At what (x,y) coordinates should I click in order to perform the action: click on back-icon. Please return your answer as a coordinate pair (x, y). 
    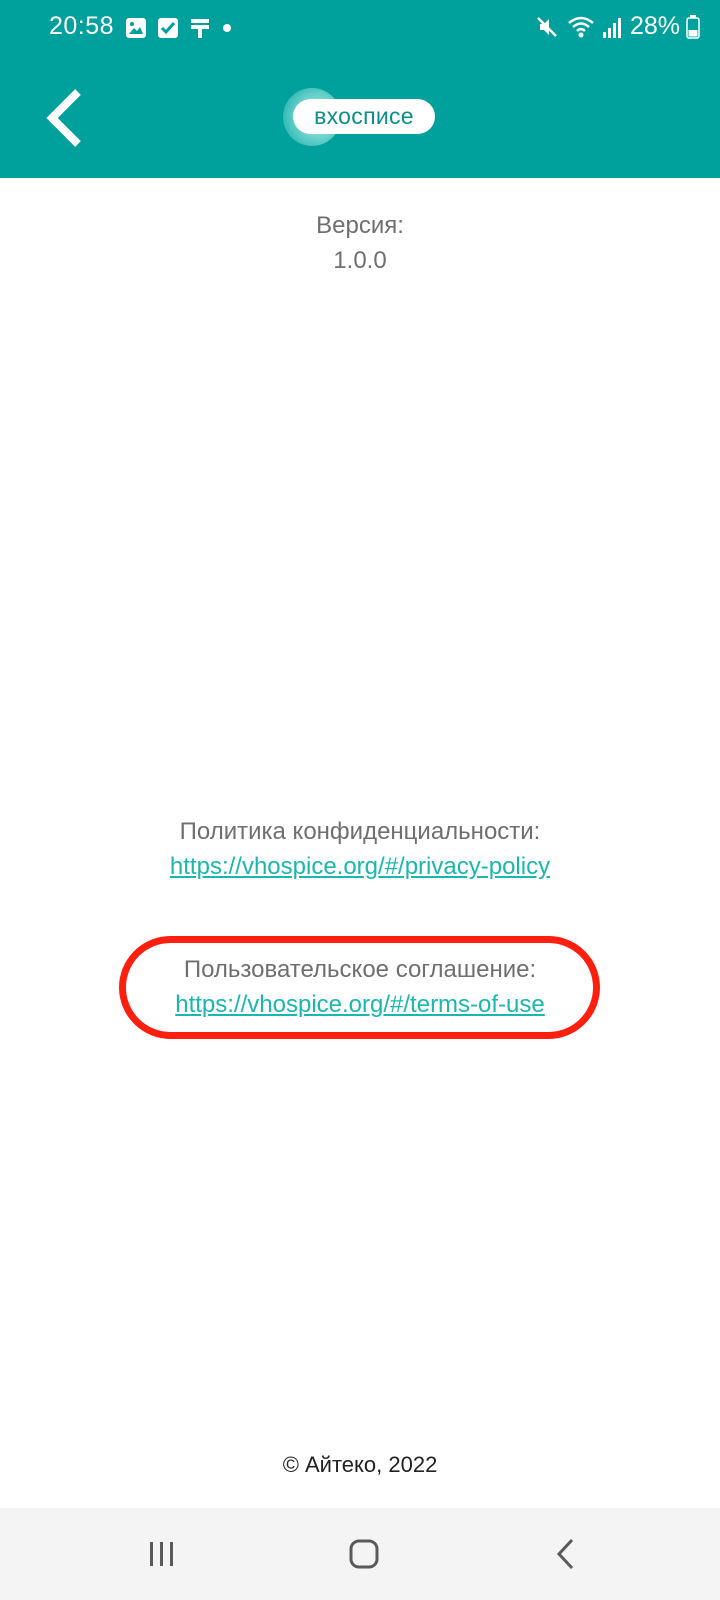
    Looking at the image, I should click on (565, 1554).